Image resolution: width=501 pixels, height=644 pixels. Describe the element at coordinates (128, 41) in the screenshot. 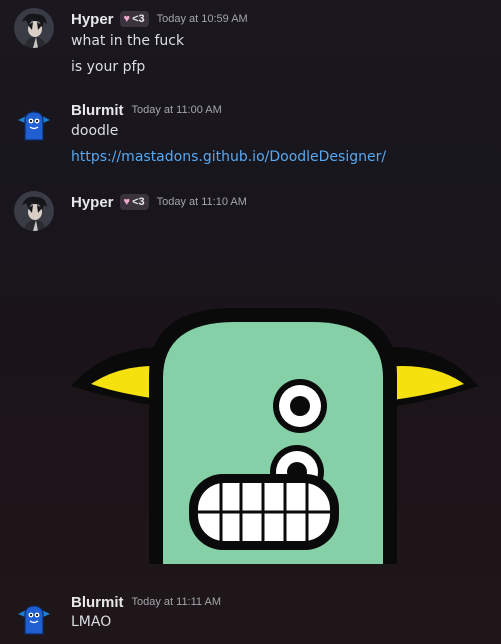

I see `message-text: what in the fuck` at that location.